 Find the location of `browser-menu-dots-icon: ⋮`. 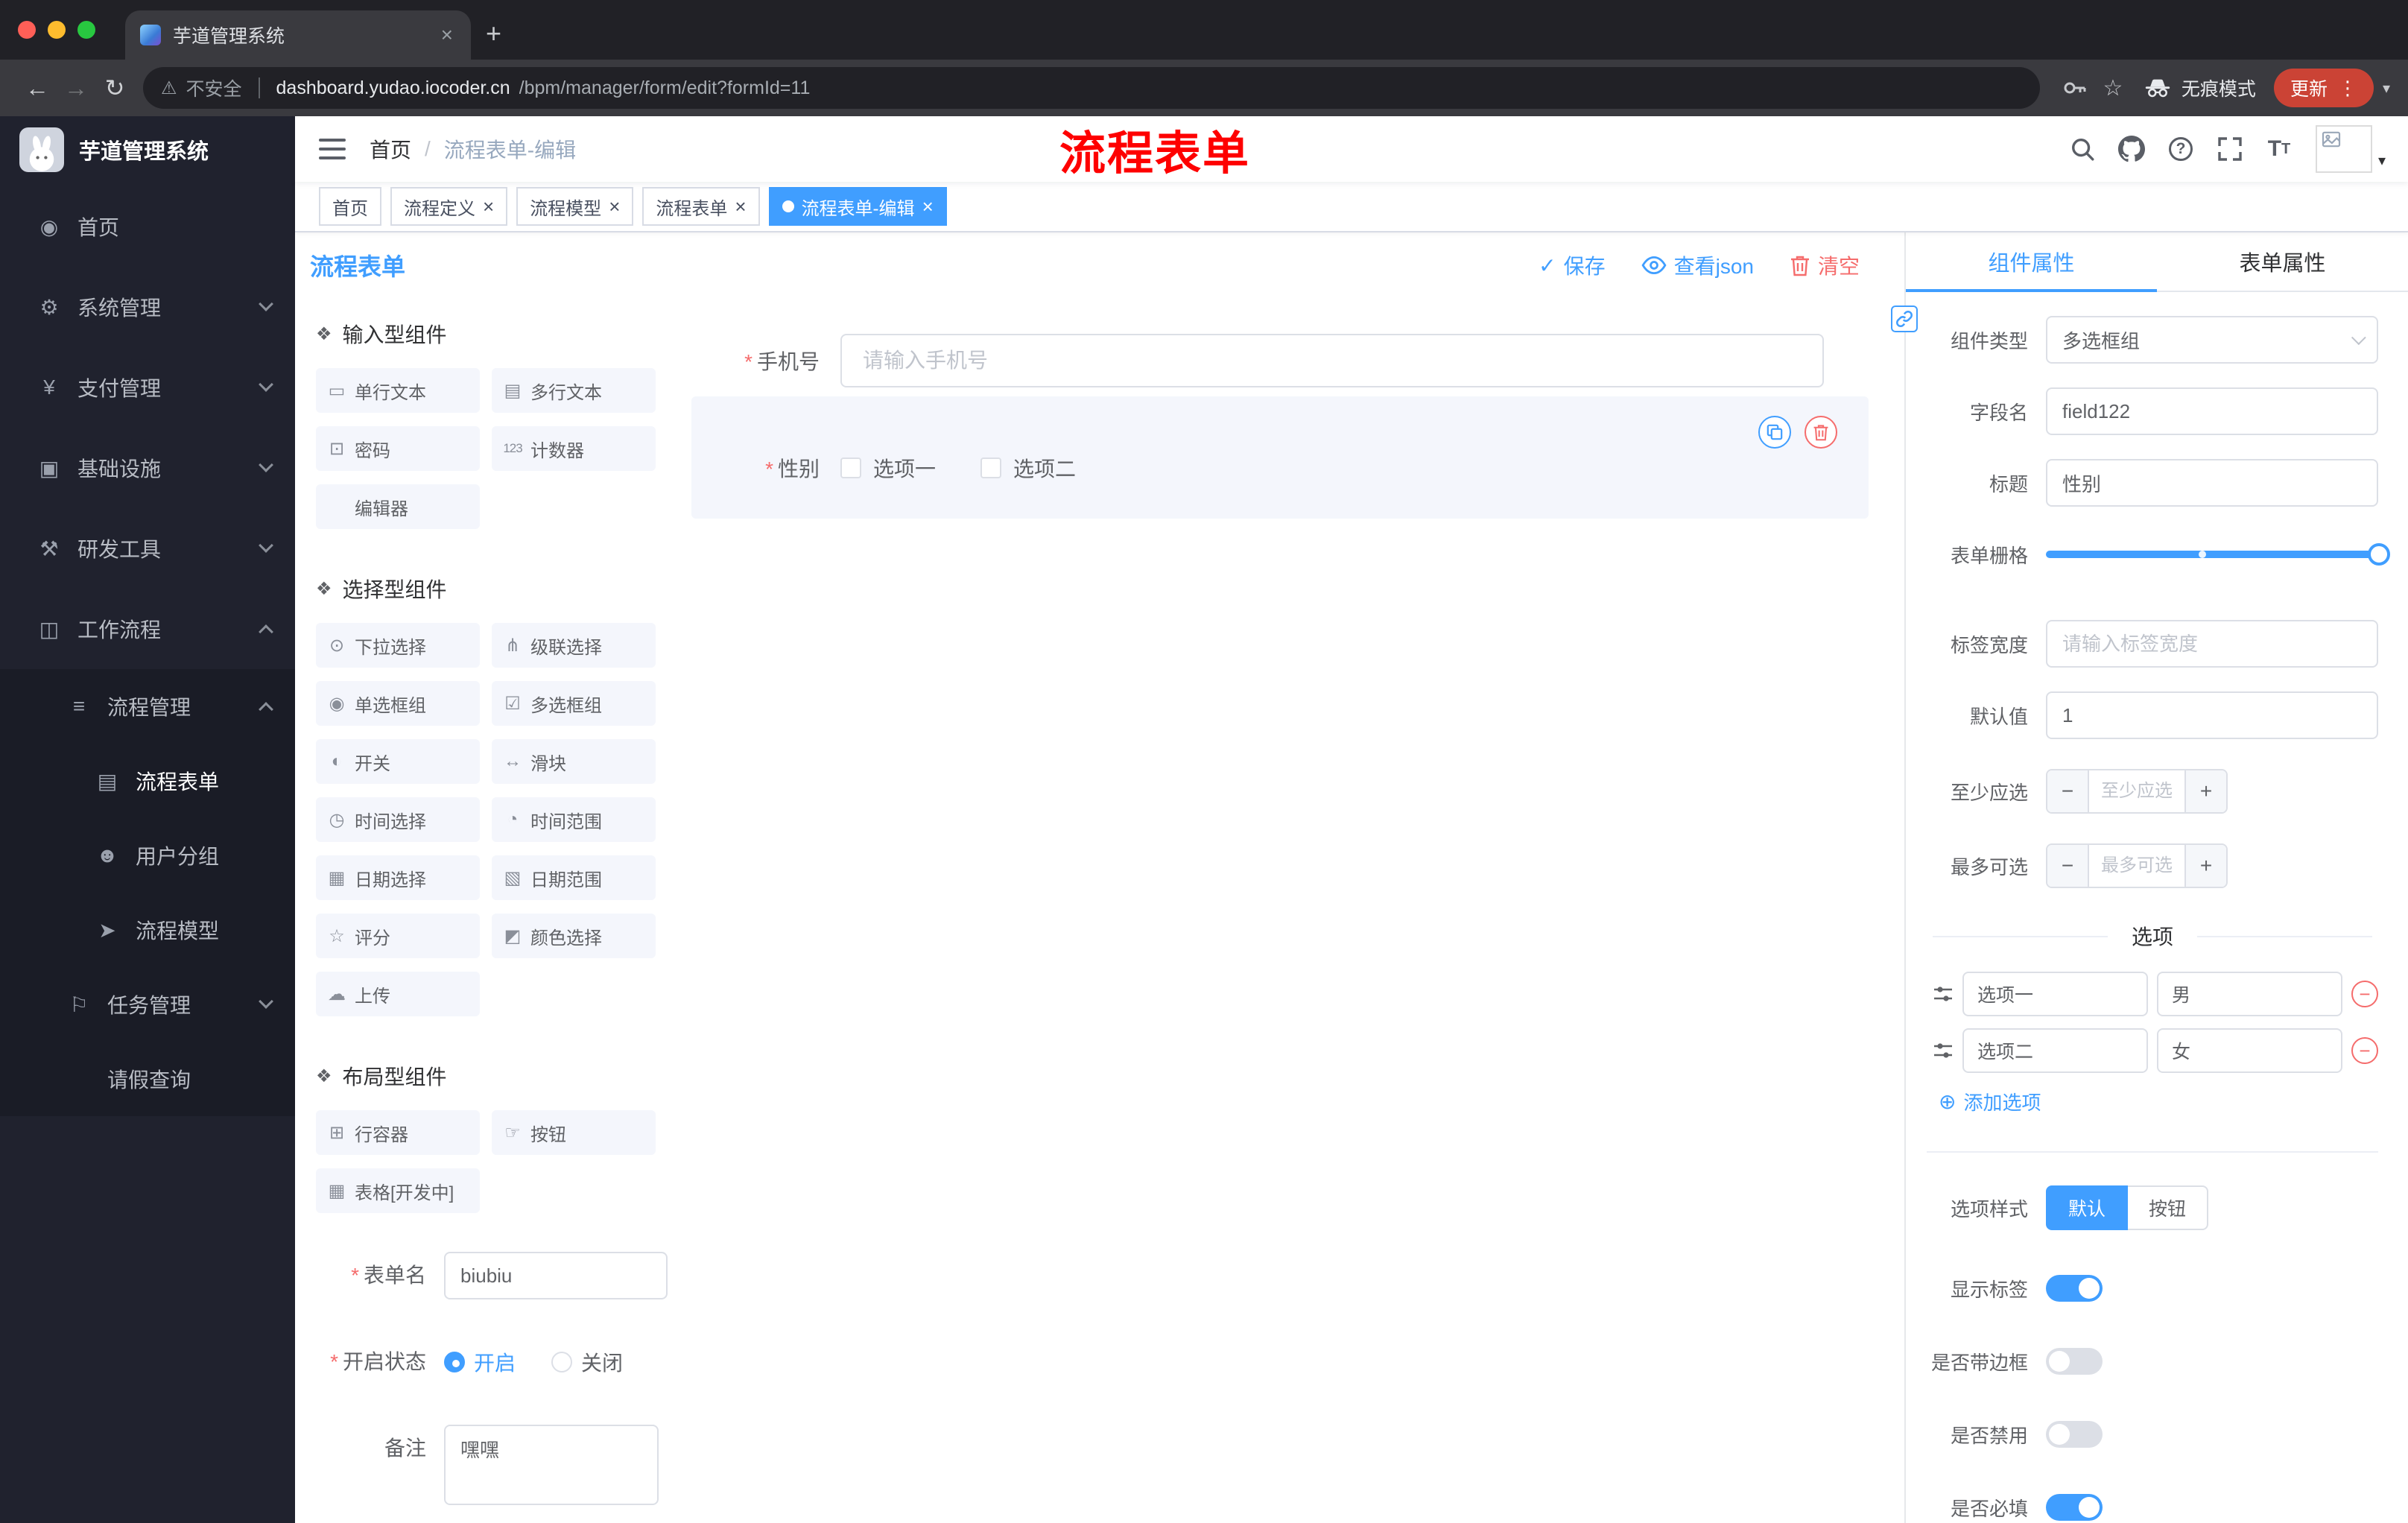

browser-menu-dots-icon: ⋮ is located at coordinates (2347, 89).